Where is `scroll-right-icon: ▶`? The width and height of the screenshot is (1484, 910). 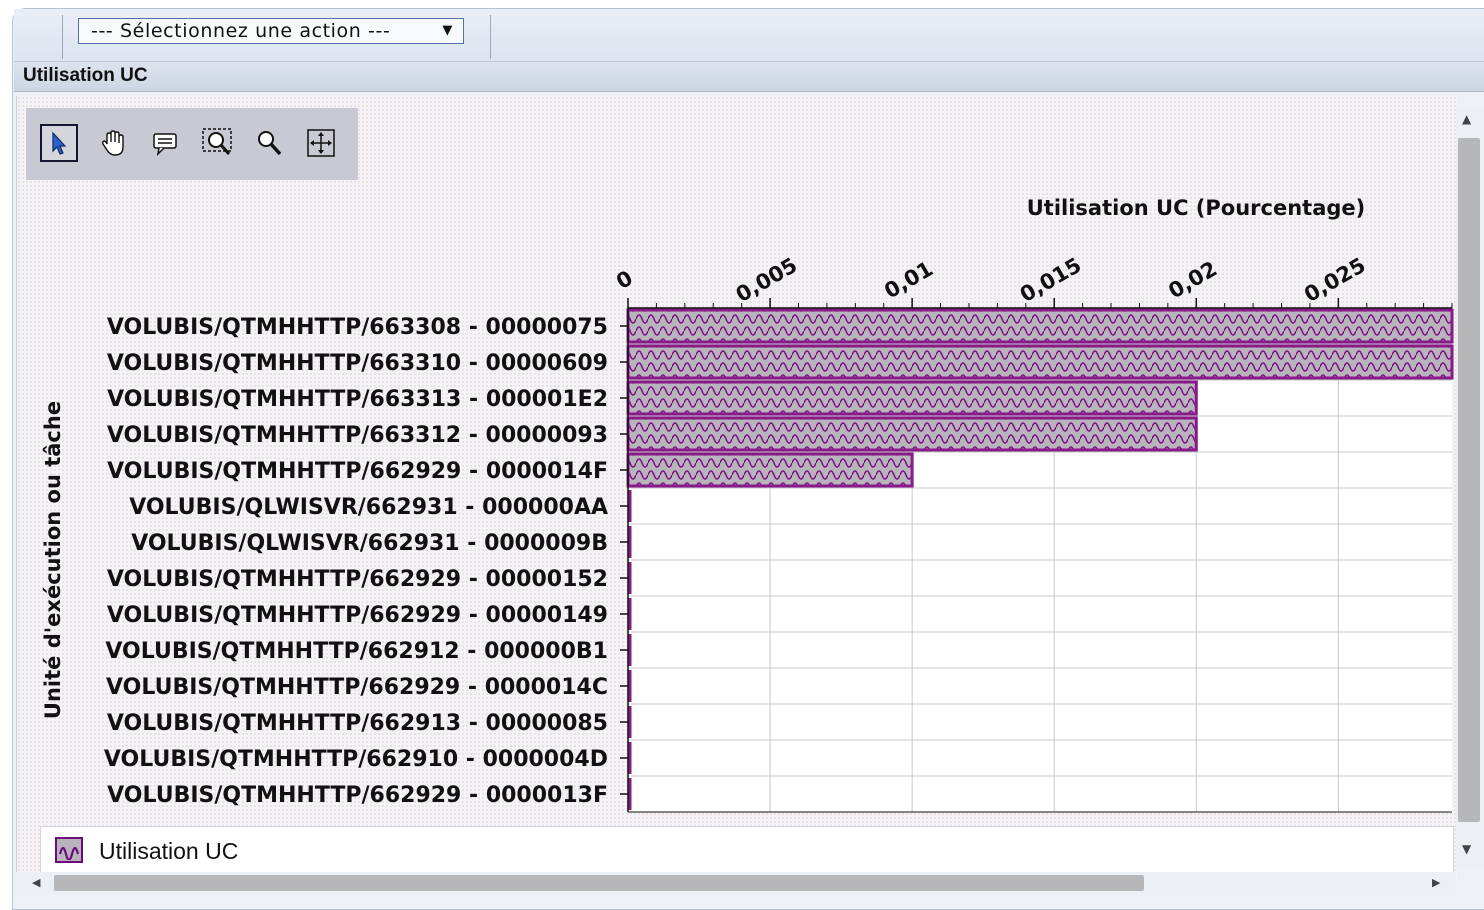
scroll-right-icon: ▶ is located at coordinates (1436, 882).